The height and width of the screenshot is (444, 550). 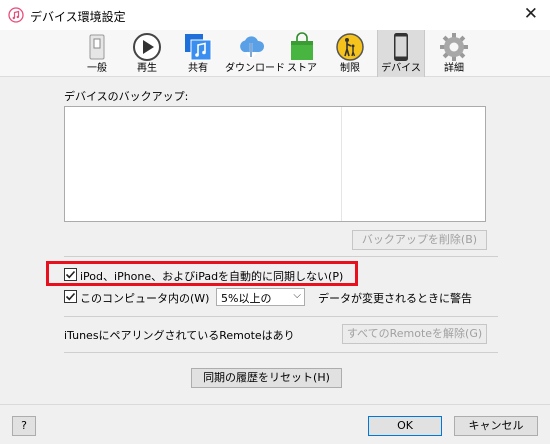 I want to click on warn-data-change-prefix-label: このコンピュータ内の(W), so click(x=145, y=298).